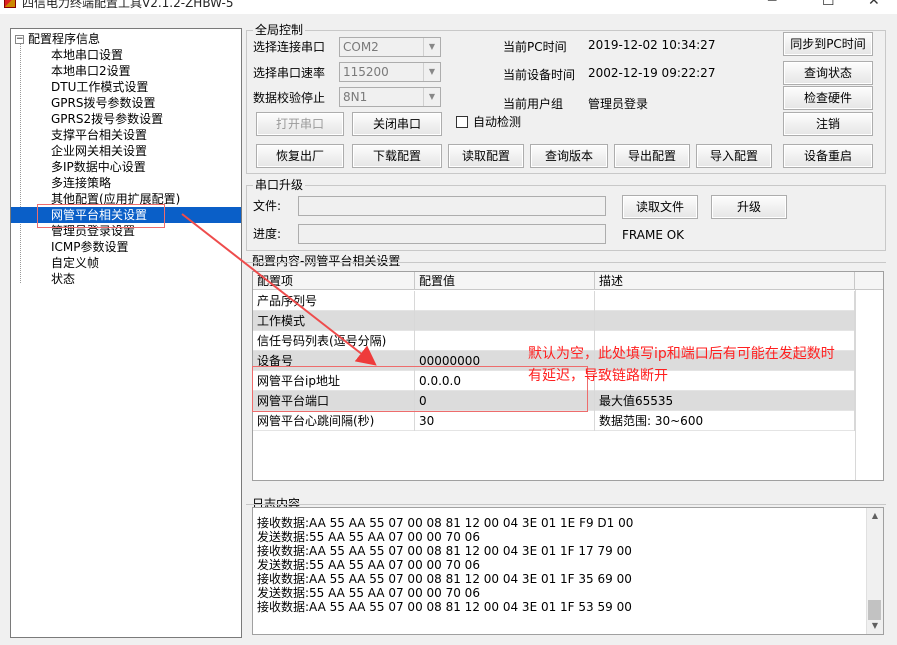  I want to click on tree-item: DTU工作模式设置, so click(126, 87).